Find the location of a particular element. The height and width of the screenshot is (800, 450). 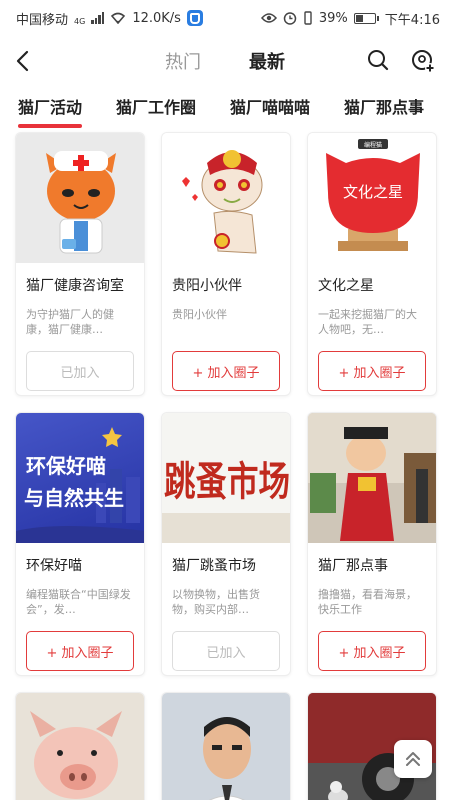

image-sign-text: 文化之星 is located at coordinates (373, 192).